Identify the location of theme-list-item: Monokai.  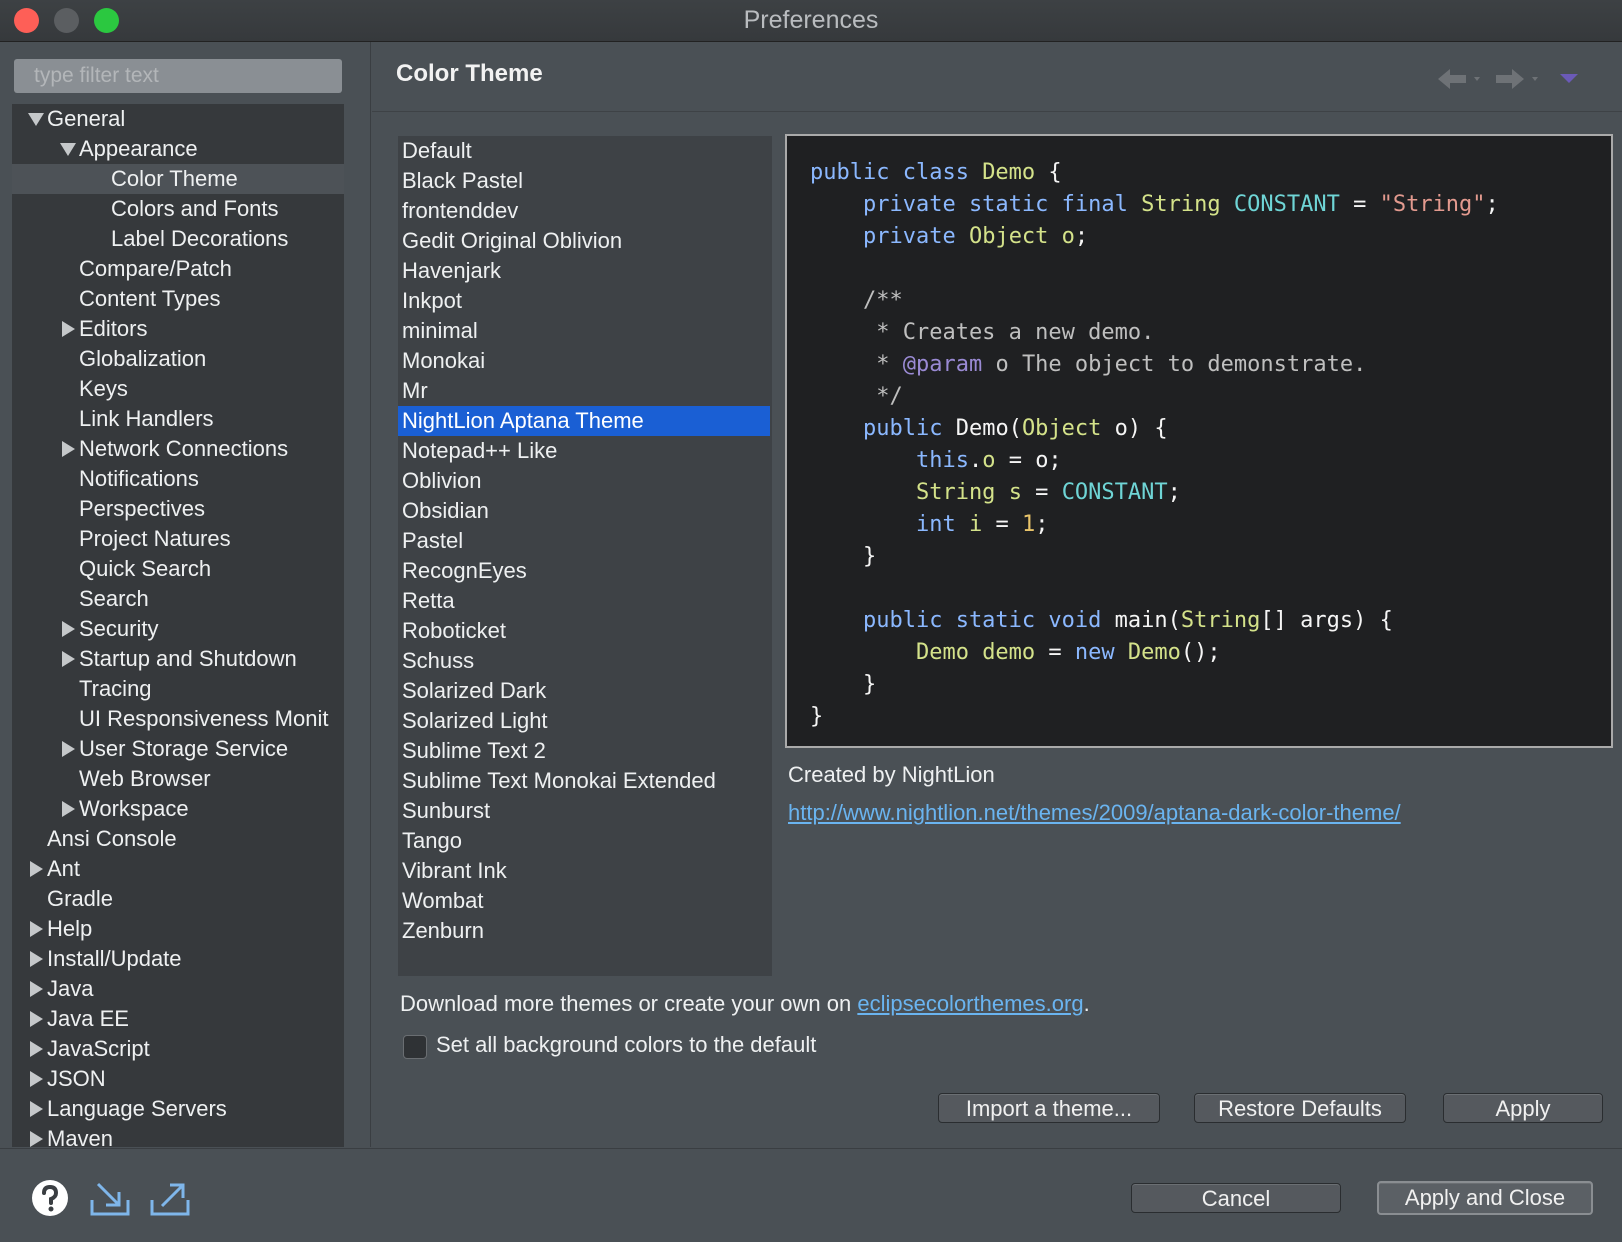
(584, 361).